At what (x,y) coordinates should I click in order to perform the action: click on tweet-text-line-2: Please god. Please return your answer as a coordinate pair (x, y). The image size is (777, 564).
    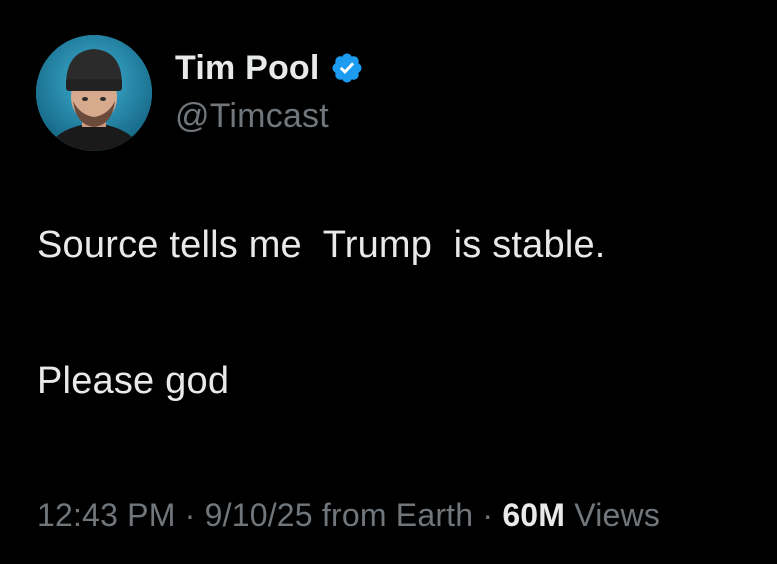
    Looking at the image, I should click on (133, 381).